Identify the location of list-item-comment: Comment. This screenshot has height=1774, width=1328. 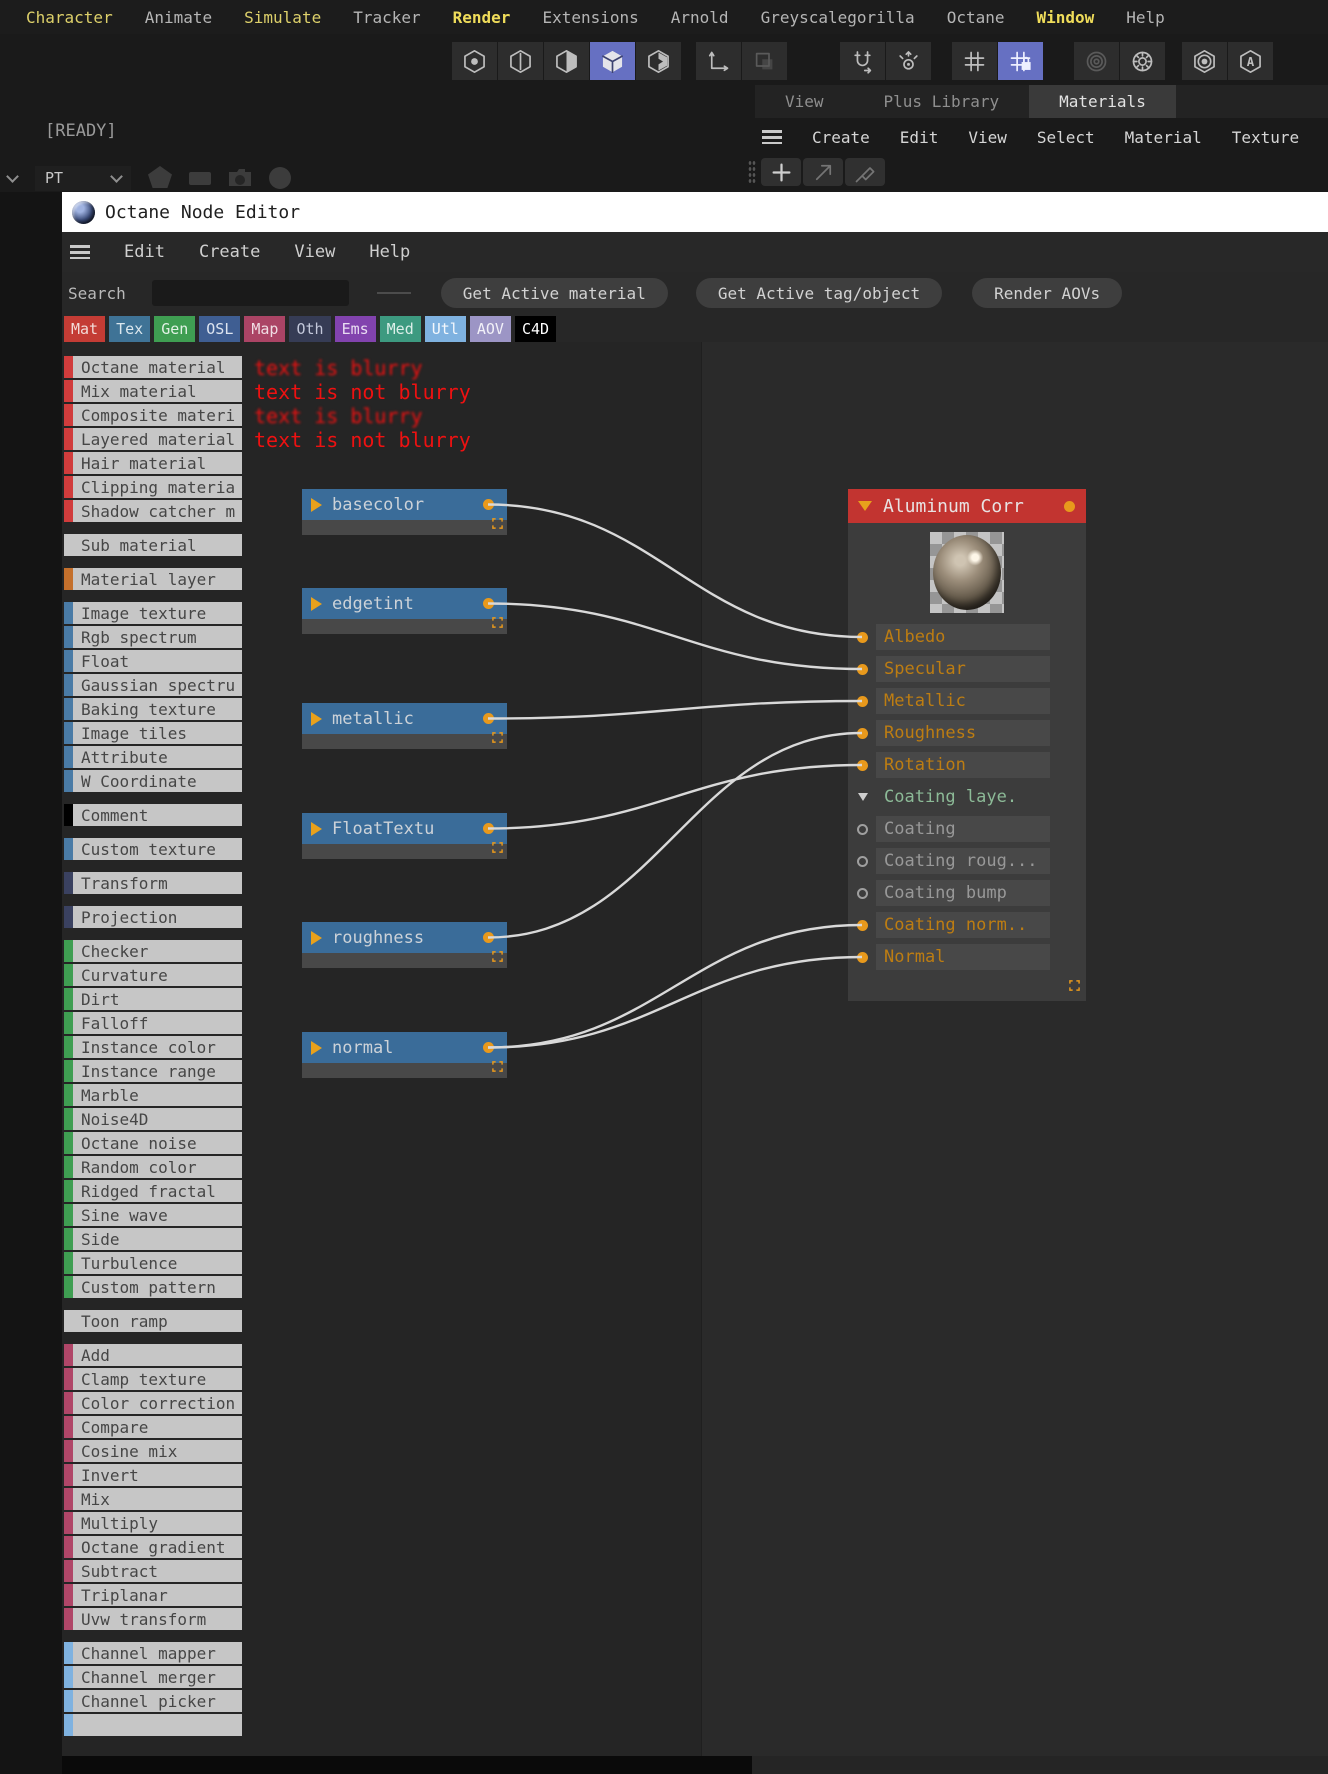
(153, 815).